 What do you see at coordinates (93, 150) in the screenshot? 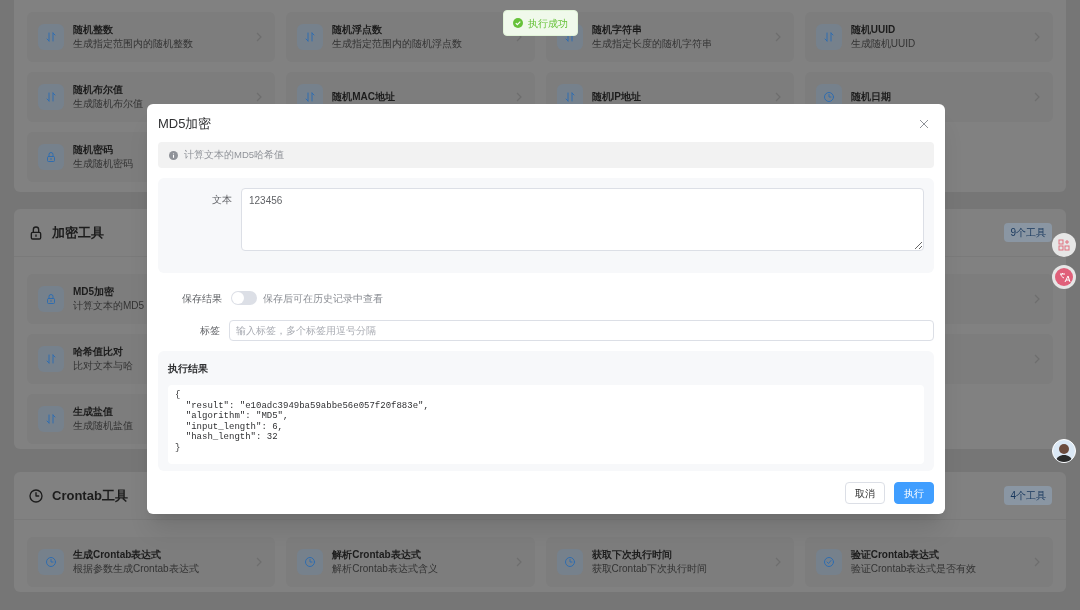
I see `tool-title: 随机密码` at bounding box center [93, 150].